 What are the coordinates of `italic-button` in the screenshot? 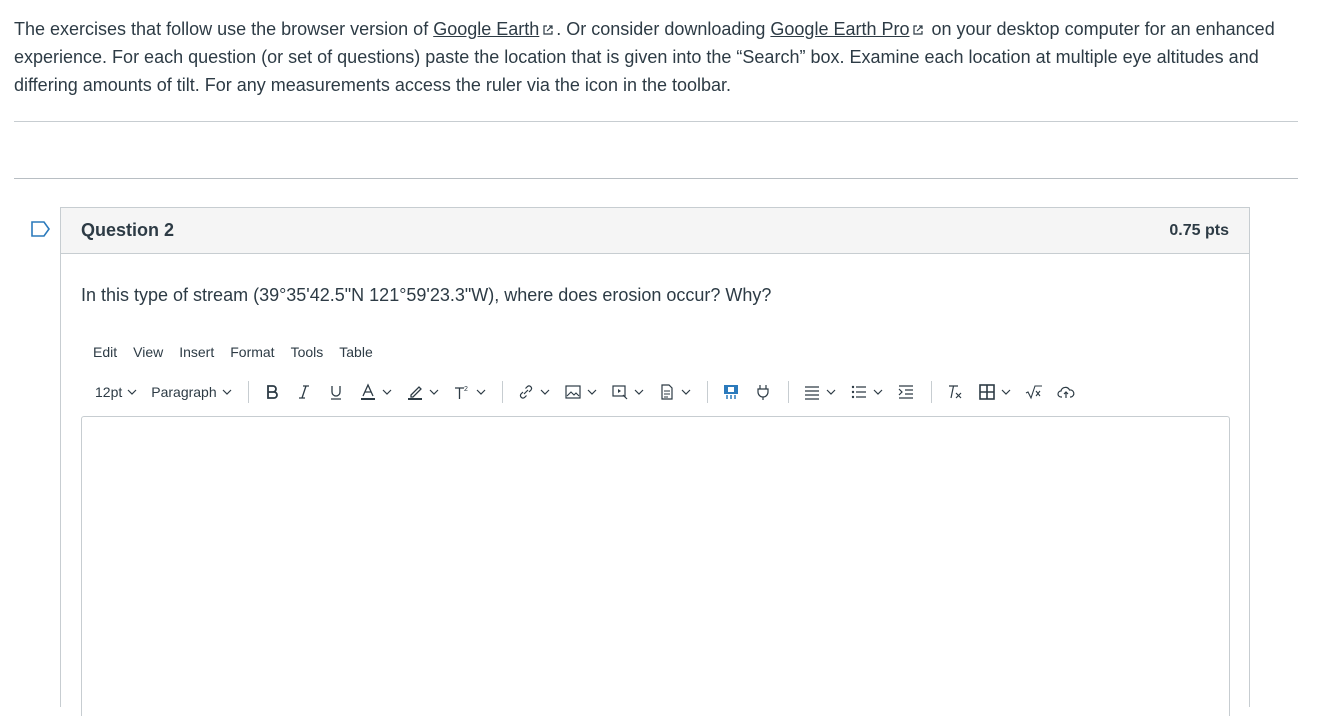 It's located at (304, 392).